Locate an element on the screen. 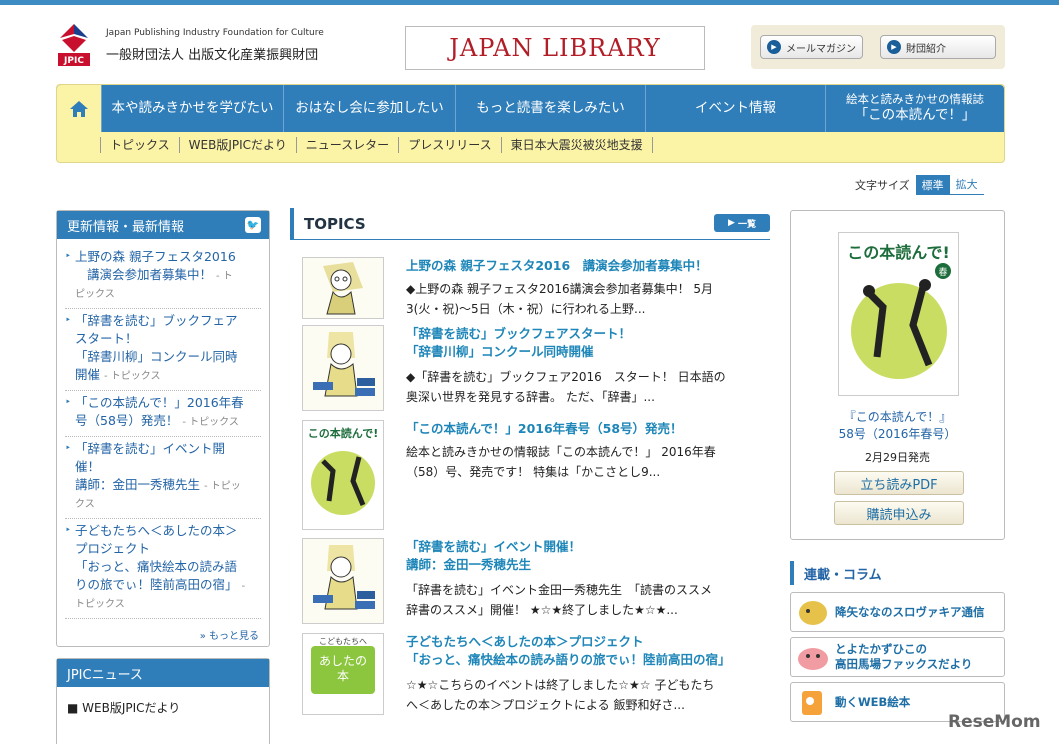  home-button is located at coordinates (79, 108).